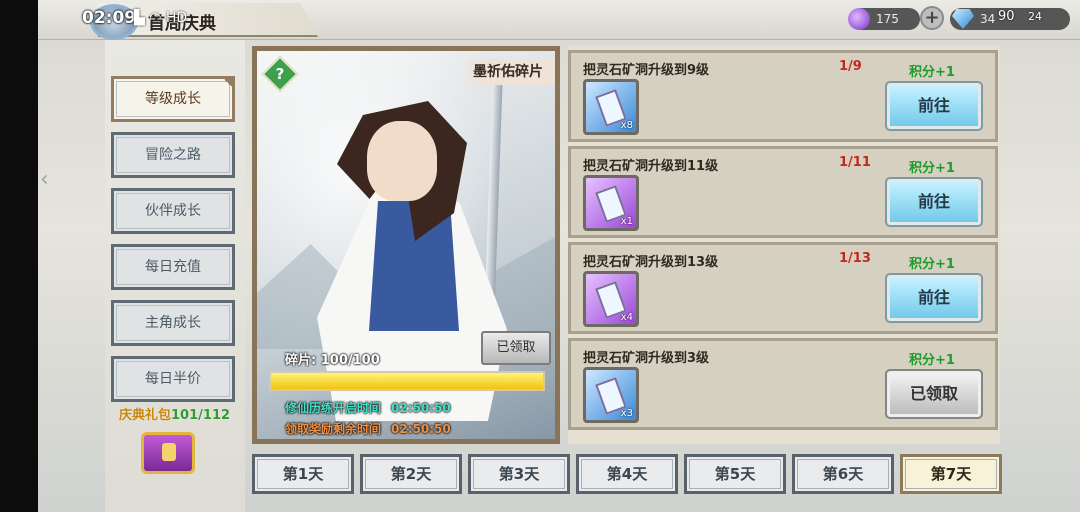  I want to click on task-row: 把灵石矿洞升级到9级 1/9 积分+1 x8 前往, so click(783, 96).